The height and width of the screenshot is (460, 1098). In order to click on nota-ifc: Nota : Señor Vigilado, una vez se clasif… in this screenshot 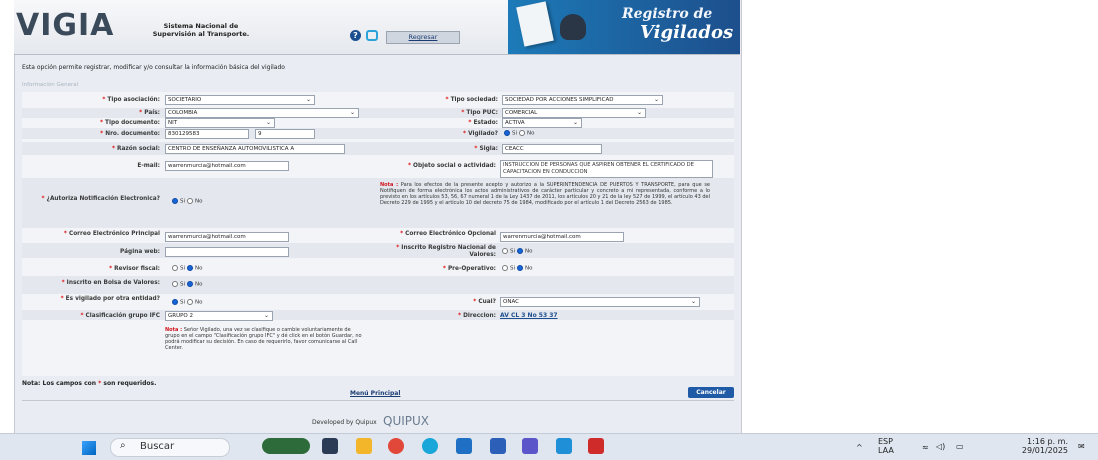, I will do `click(263, 339)`.